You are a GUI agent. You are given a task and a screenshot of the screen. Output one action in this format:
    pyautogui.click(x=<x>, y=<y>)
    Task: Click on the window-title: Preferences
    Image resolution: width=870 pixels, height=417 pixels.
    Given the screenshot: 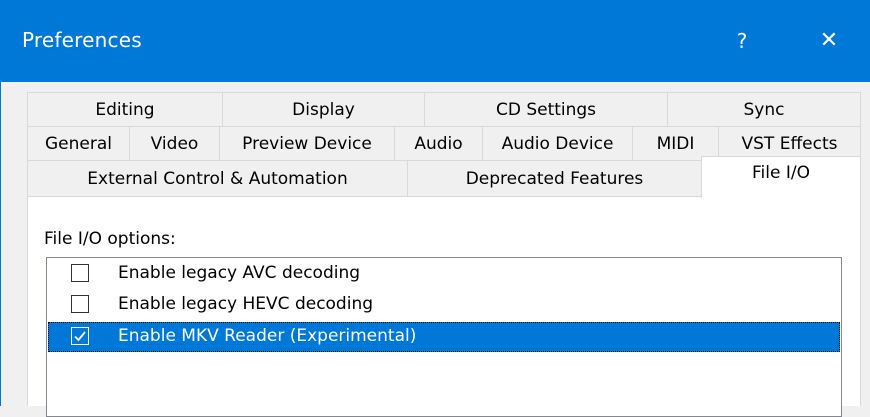 What is the action you would take?
    pyautogui.click(x=82, y=40)
    